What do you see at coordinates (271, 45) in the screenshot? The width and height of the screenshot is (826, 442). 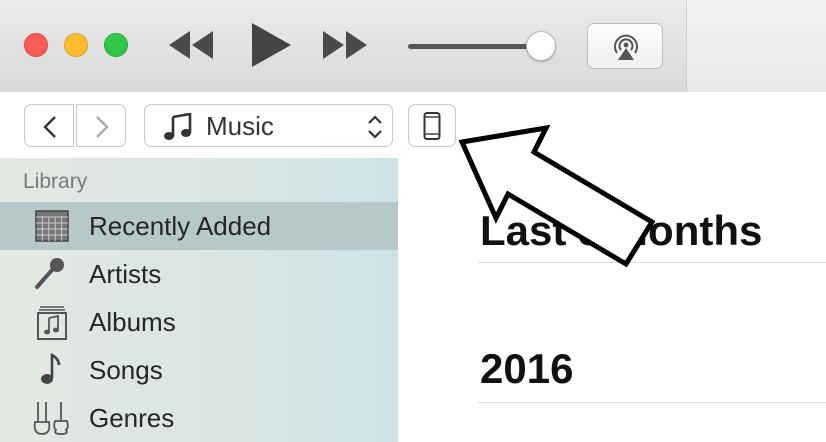 I see `play-icon` at bounding box center [271, 45].